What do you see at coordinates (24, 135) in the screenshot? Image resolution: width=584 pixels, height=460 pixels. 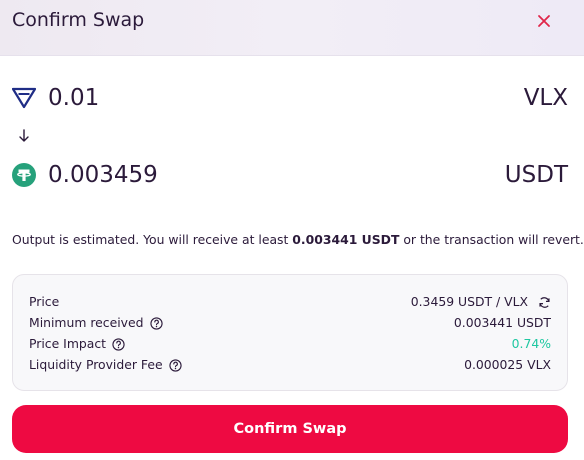 I see `arrow-down-icon` at bounding box center [24, 135].